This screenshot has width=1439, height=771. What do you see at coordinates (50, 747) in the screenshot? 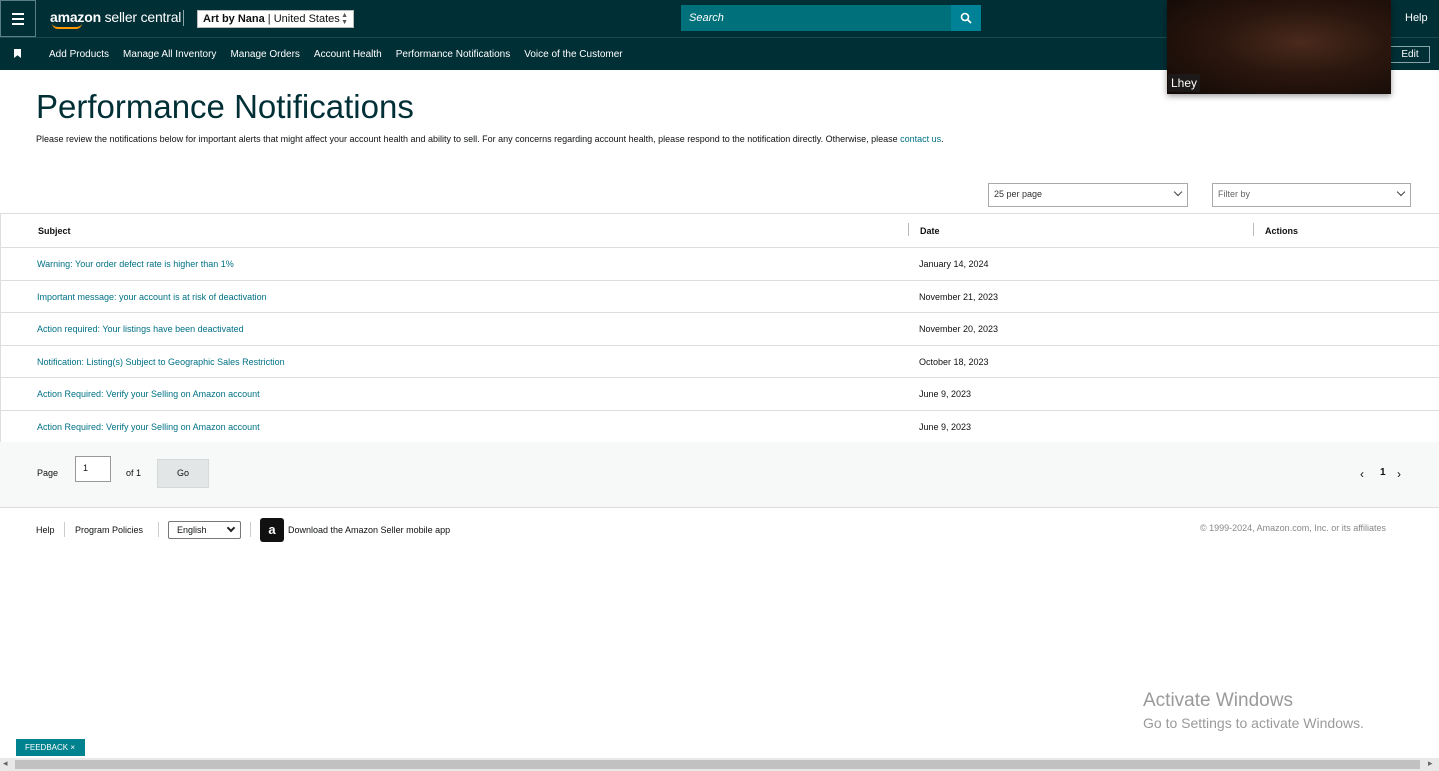
I see `feedback-button: FEEDBACK ×` at bounding box center [50, 747].